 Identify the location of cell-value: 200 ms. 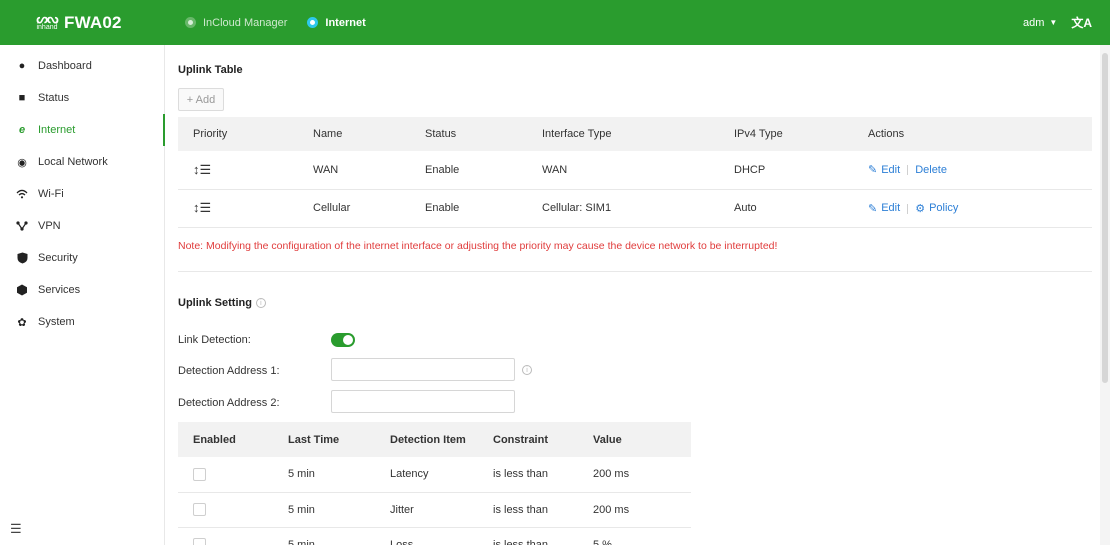
(634, 475).